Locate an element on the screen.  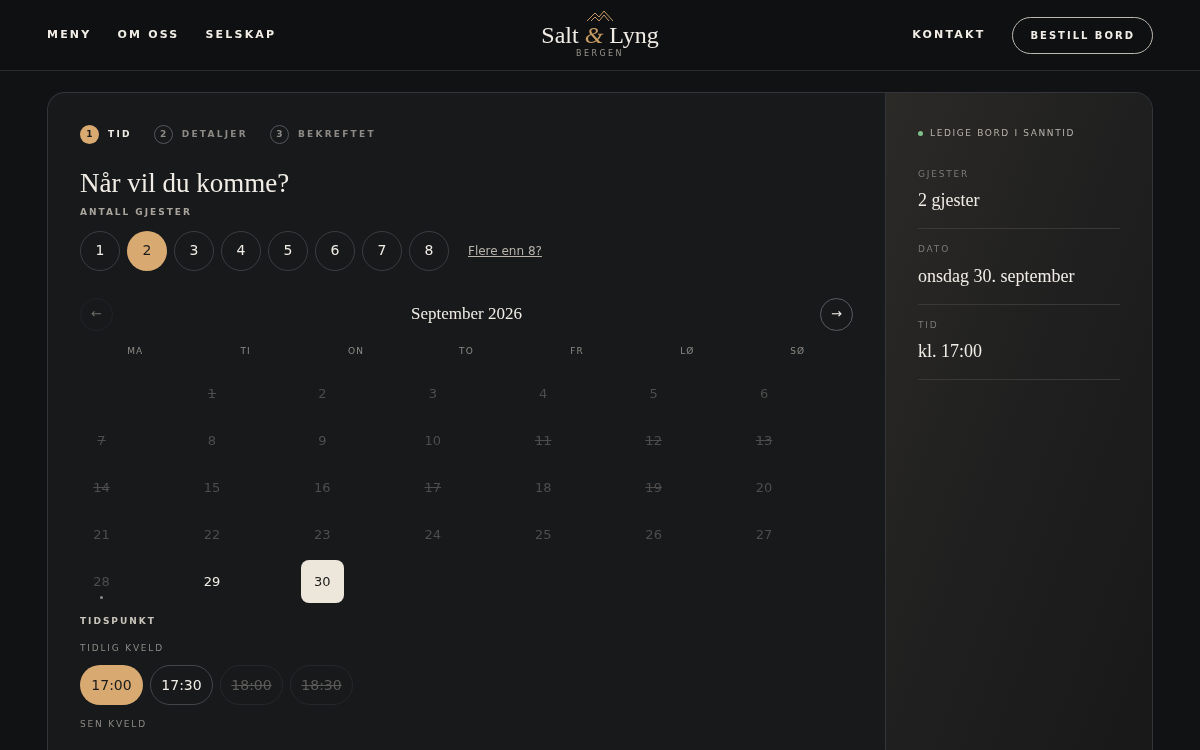
nav-link: SELSKAP is located at coordinates (241, 35).